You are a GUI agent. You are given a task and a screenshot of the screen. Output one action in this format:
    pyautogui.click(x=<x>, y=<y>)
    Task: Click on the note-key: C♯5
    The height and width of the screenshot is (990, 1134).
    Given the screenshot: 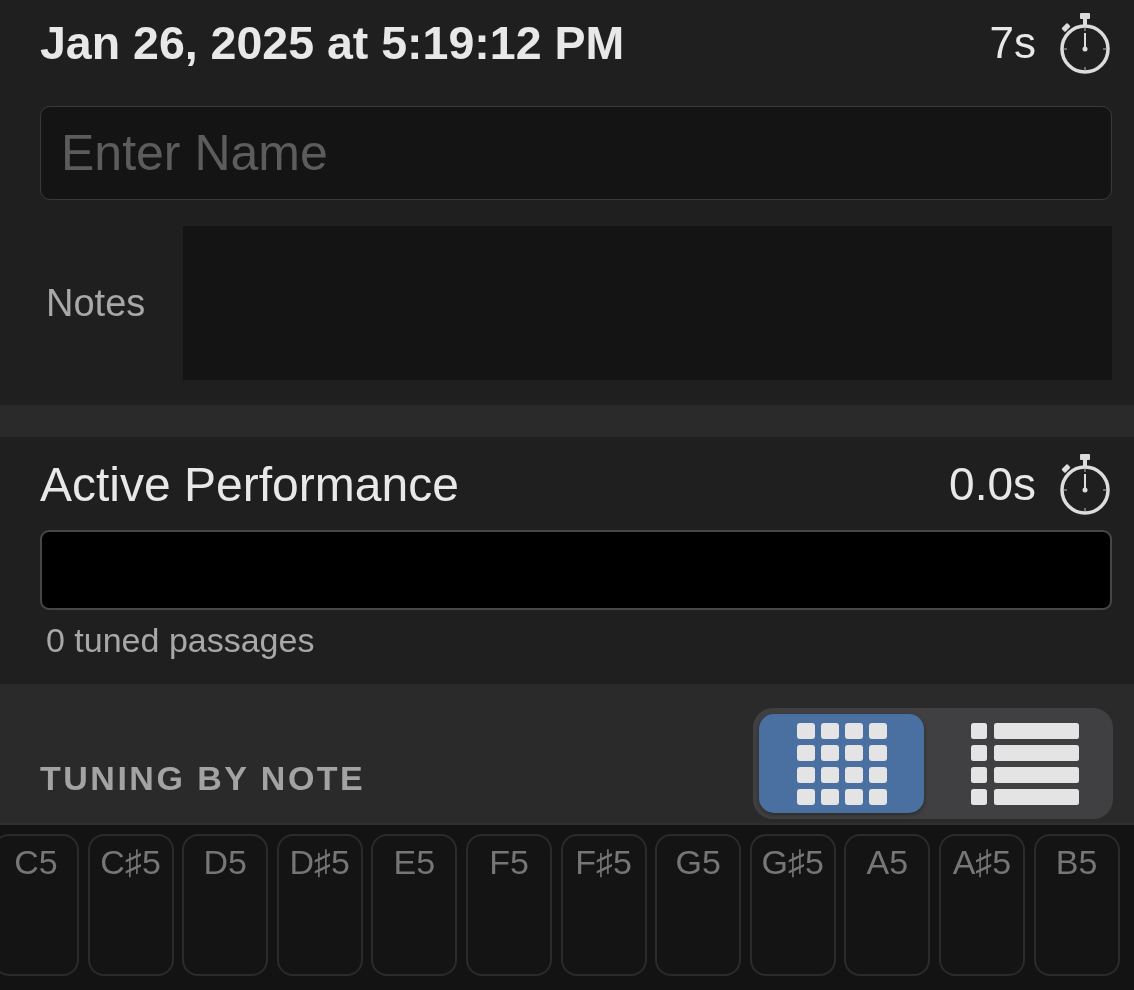 What is the action you would take?
    pyautogui.click(x=130, y=905)
    